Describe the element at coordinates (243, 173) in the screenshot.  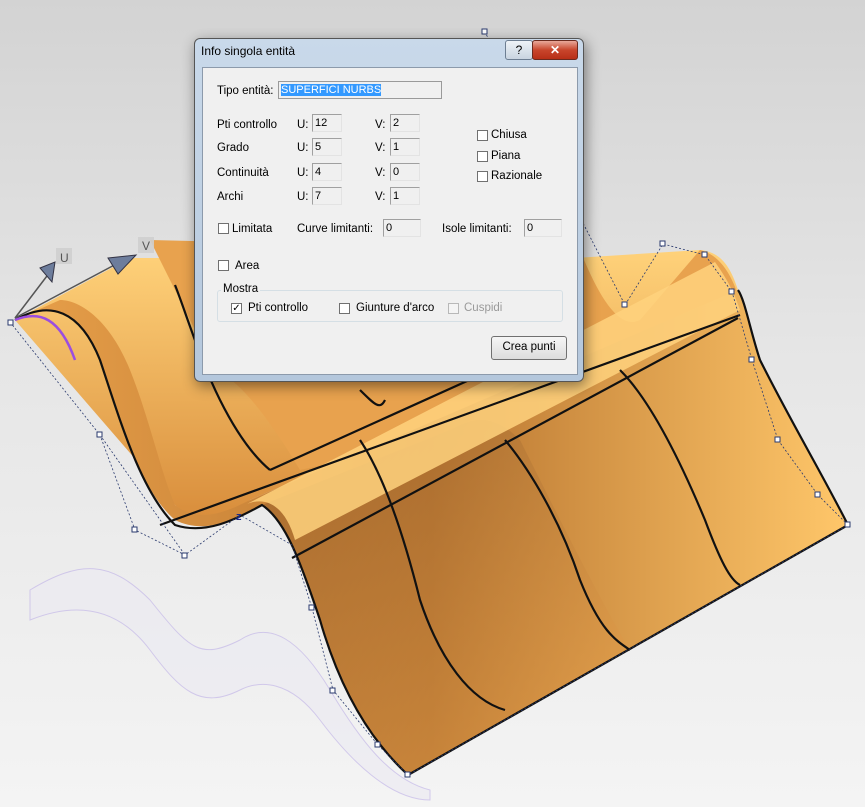
I see `row-label-continuita: Continuità` at that location.